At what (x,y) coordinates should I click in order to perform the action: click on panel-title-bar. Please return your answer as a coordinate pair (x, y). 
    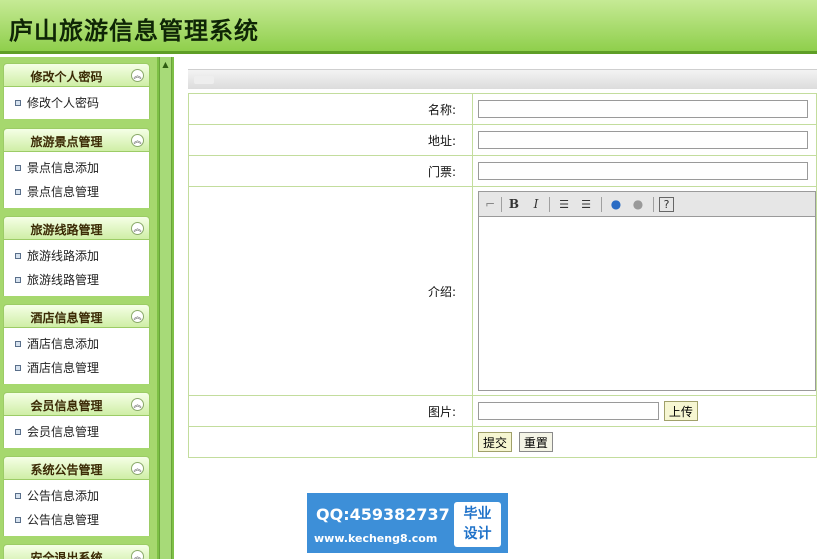
    Looking at the image, I should click on (502, 79).